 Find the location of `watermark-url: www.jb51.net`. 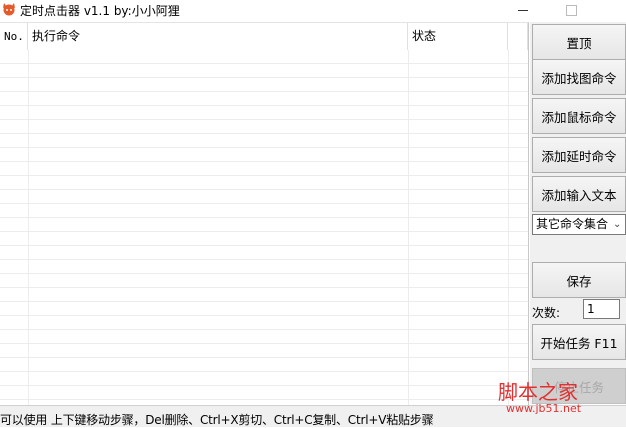

watermark-url: www.jb51.net is located at coordinates (544, 408).